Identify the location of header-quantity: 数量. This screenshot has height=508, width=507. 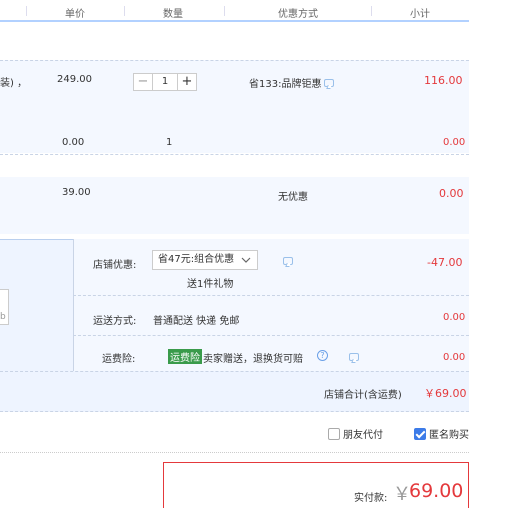
(173, 14).